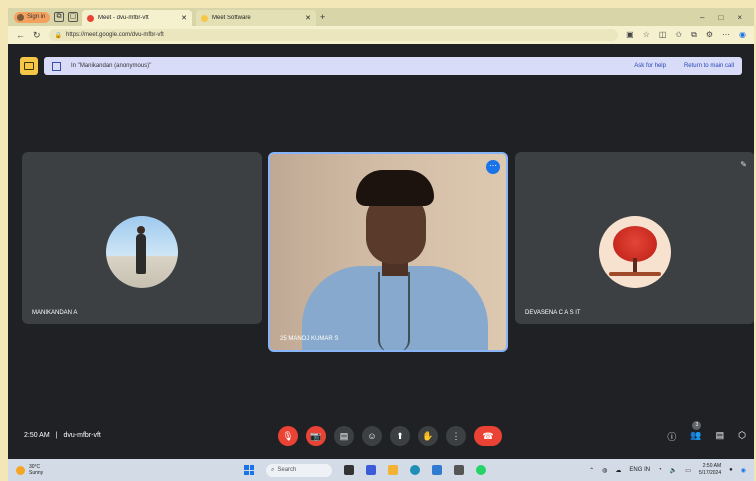 The height and width of the screenshot is (481, 756). I want to click on participant-tile: MANIKANDAN A, so click(142, 238).